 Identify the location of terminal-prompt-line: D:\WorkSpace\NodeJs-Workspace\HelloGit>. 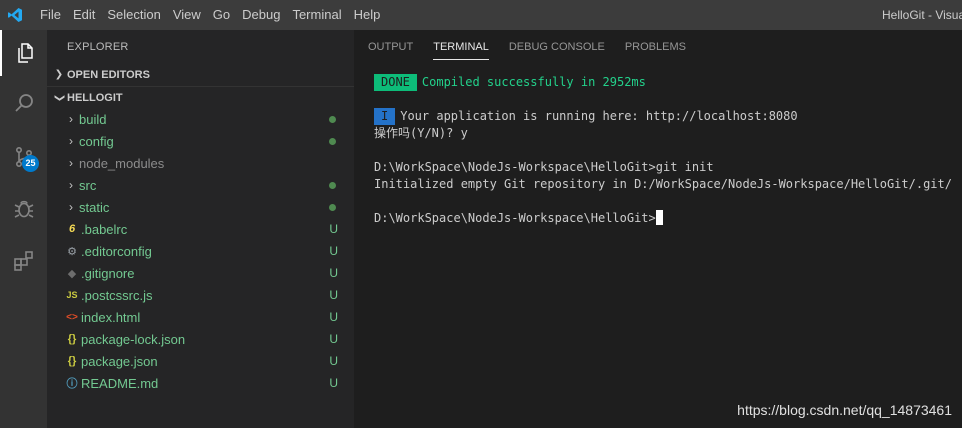
(663, 218).